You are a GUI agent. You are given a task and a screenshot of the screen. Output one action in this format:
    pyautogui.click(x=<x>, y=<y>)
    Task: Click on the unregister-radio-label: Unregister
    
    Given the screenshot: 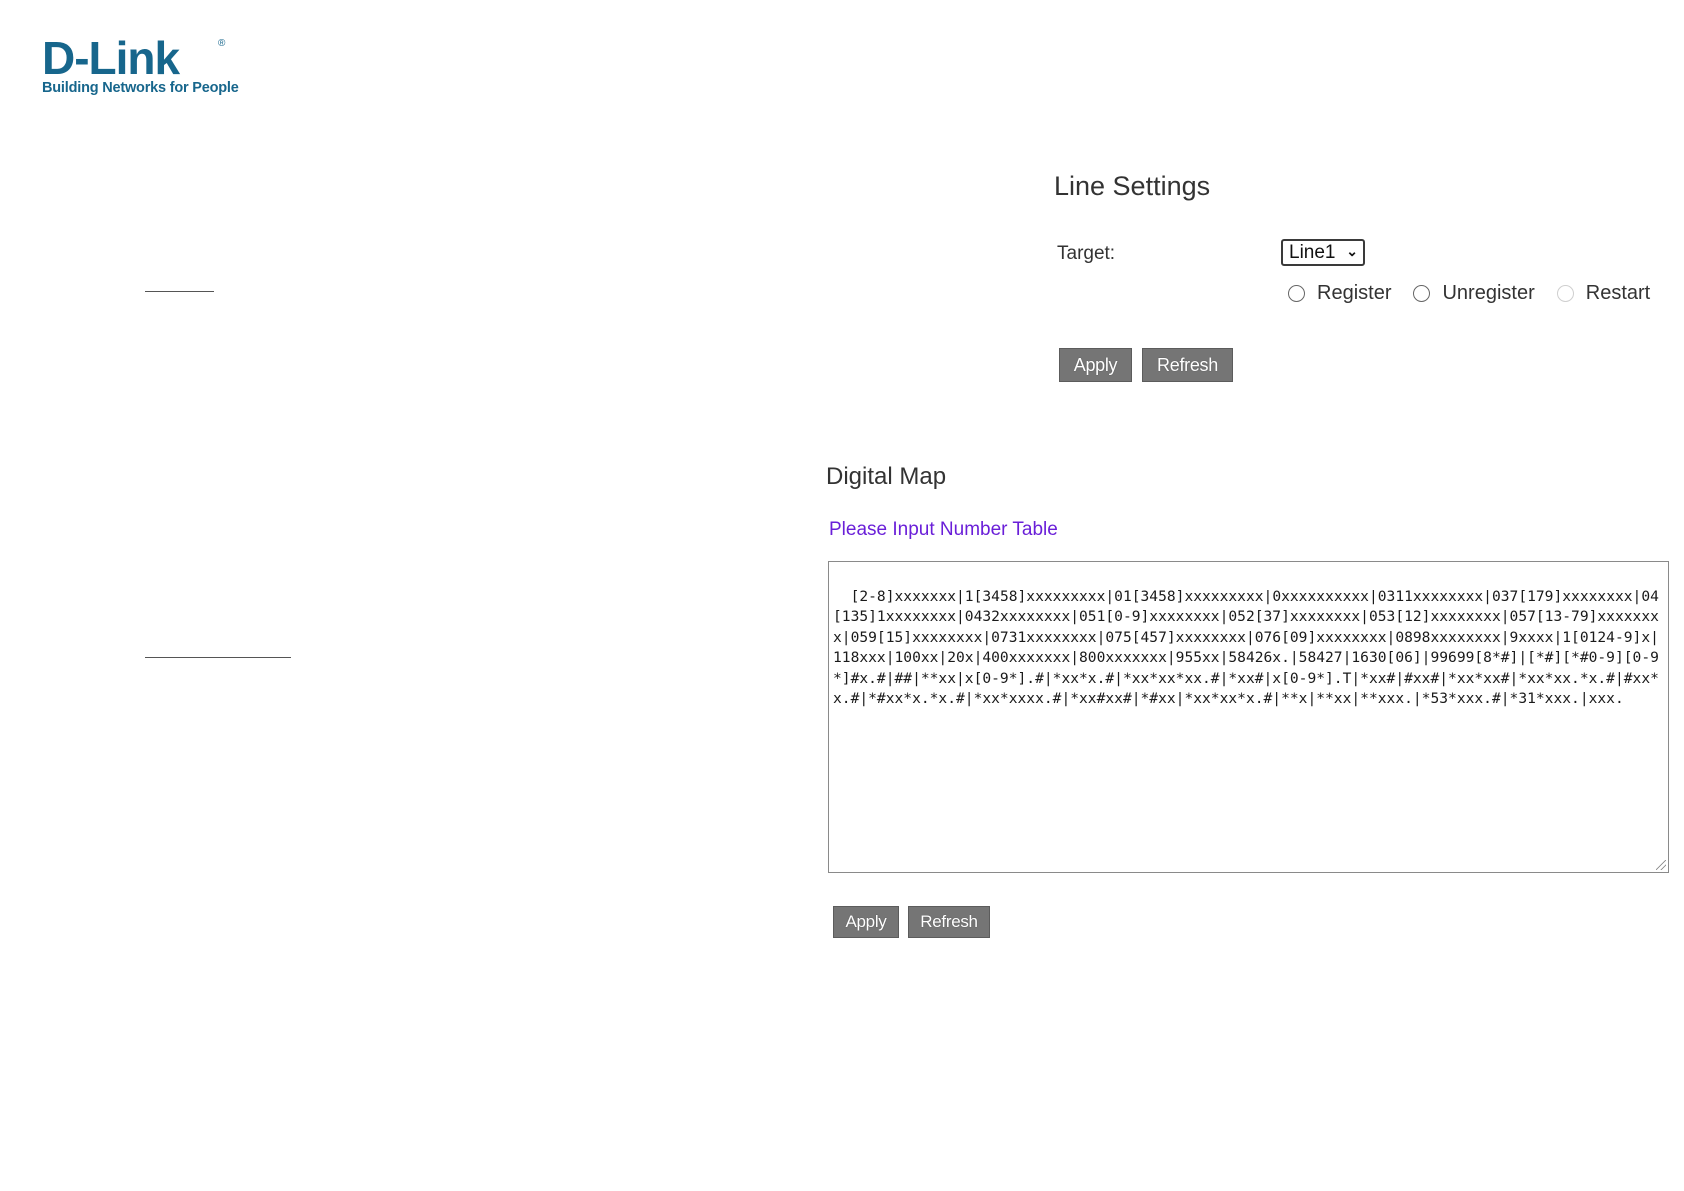 What is the action you would take?
    pyautogui.click(x=1488, y=293)
    